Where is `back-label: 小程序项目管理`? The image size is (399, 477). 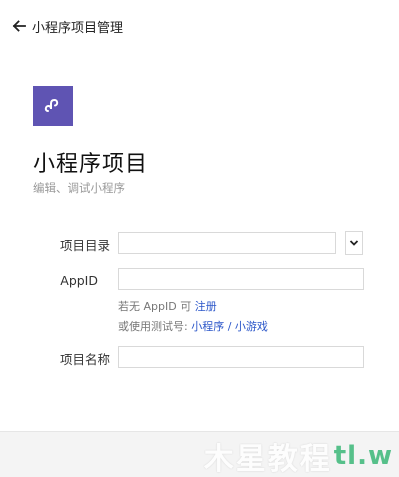 back-label: 小程序项目管理 is located at coordinates (78, 28).